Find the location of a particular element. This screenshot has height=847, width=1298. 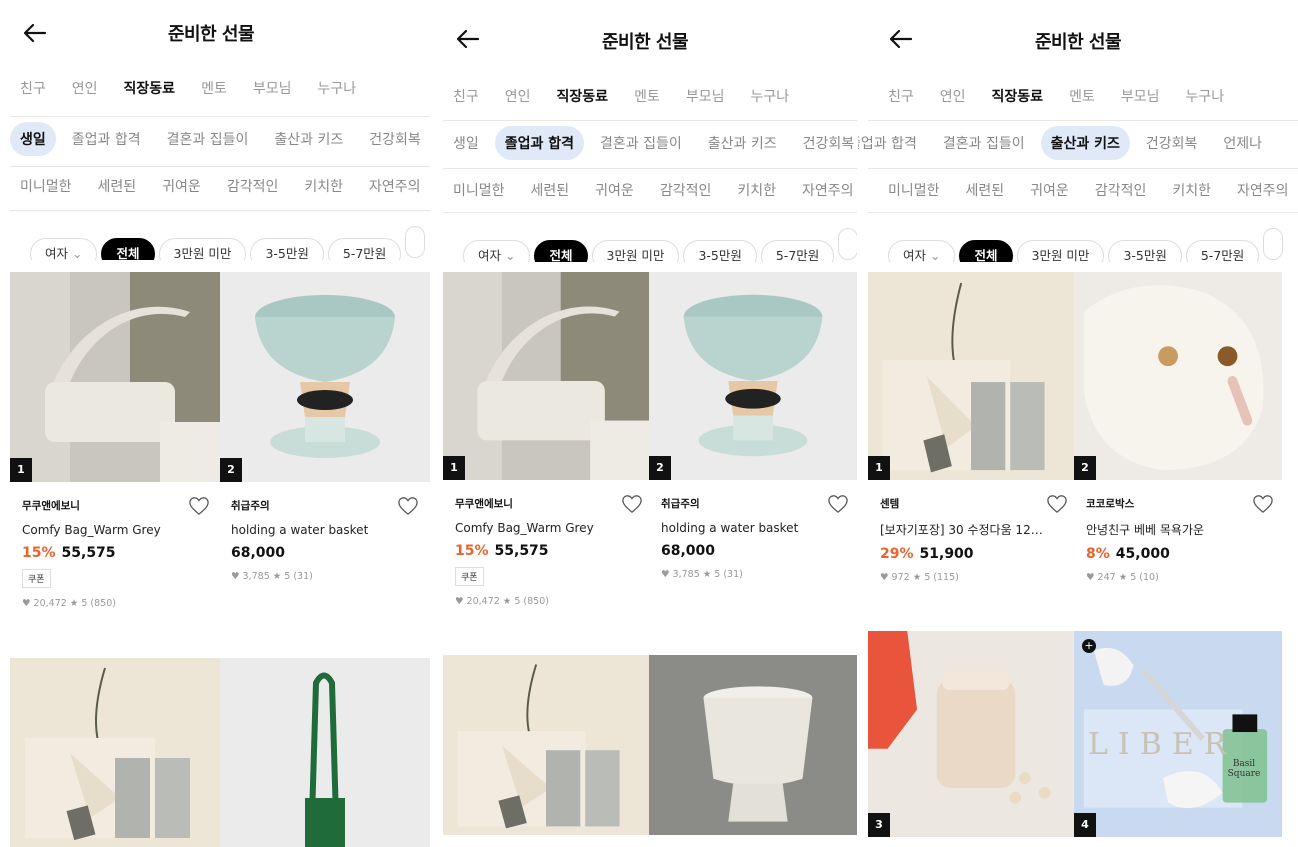

tab-occasion: 생일 is located at coordinates (466, 143).